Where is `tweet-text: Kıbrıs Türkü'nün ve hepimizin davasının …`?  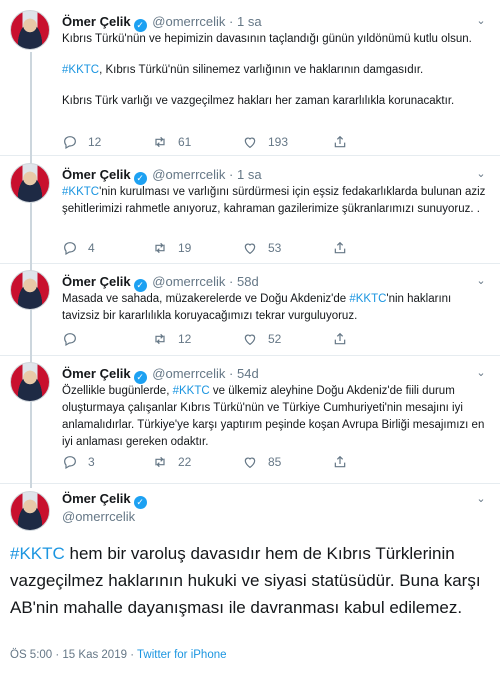 tweet-text: Kıbrıs Türkü'nün ve hepimizin davasının … is located at coordinates (276, 70).